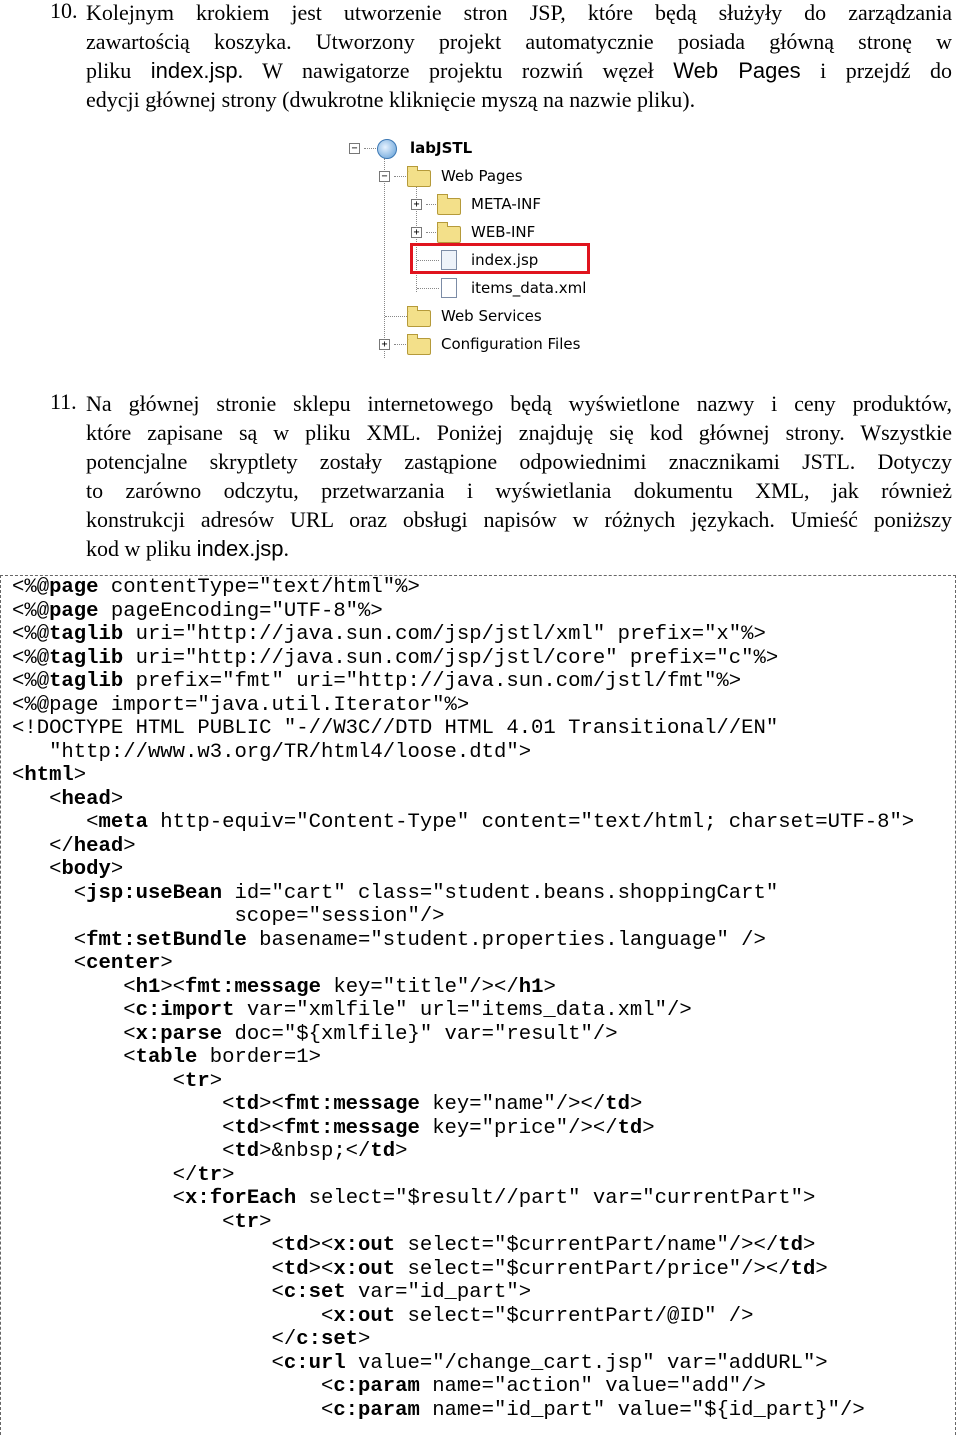 Image resolution: width=960 pixels, height=1435 pixels. What do you see at coordinates (506, 204) in the screenshot?
I see `tree-item-meta-inf: META-INF` at bounding box center [506, 204].